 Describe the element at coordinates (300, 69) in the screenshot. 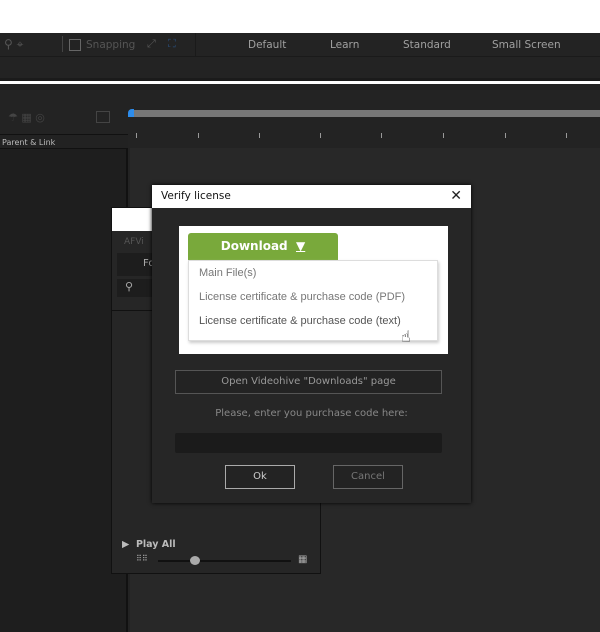

I see `panel-header` at that location.